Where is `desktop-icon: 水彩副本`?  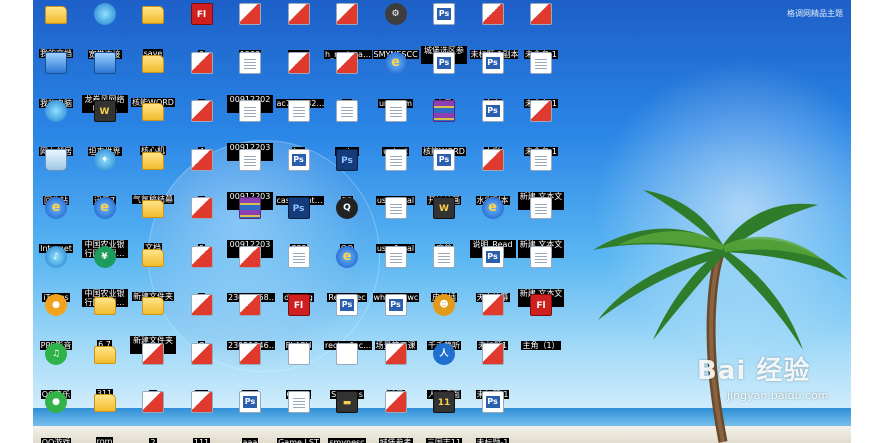 desktop-icon: 水彩副本 is located at coordinates (493, 176).